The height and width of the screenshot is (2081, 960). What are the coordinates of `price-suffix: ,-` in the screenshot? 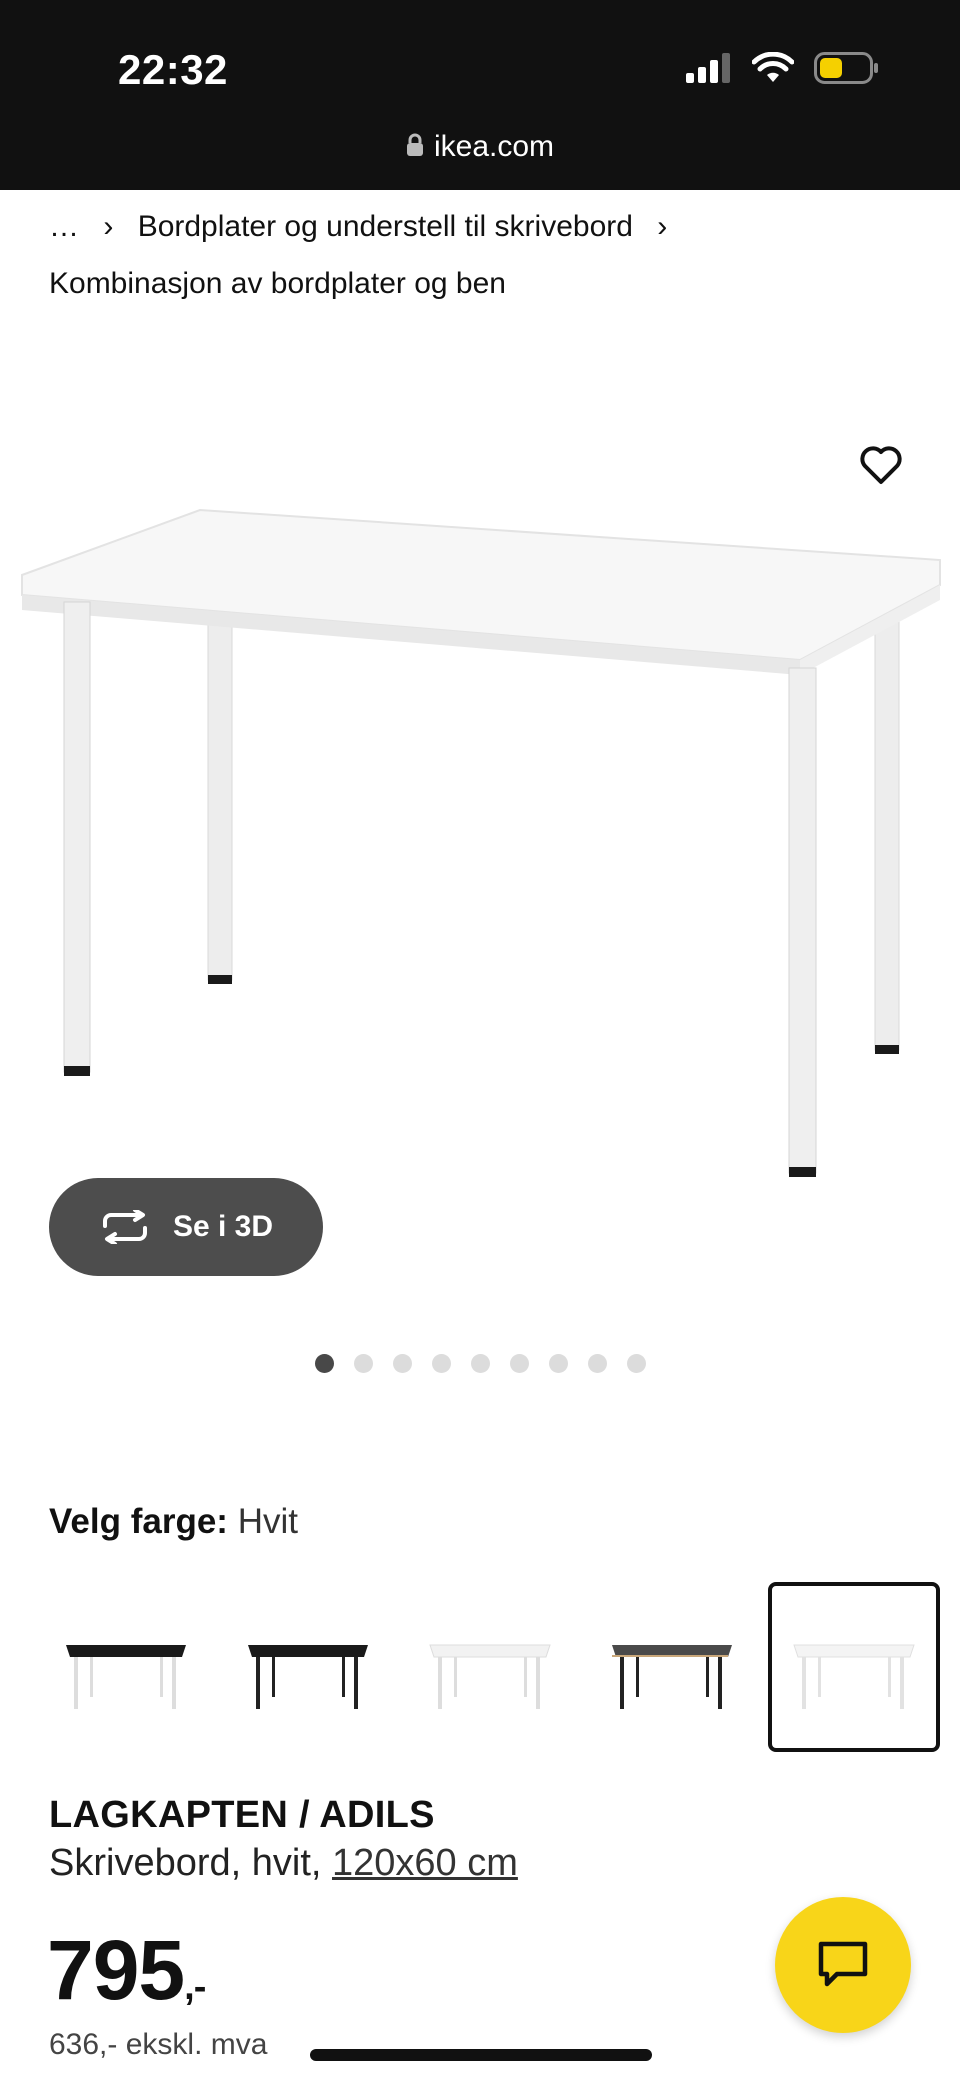 It's located at (195, 1987).